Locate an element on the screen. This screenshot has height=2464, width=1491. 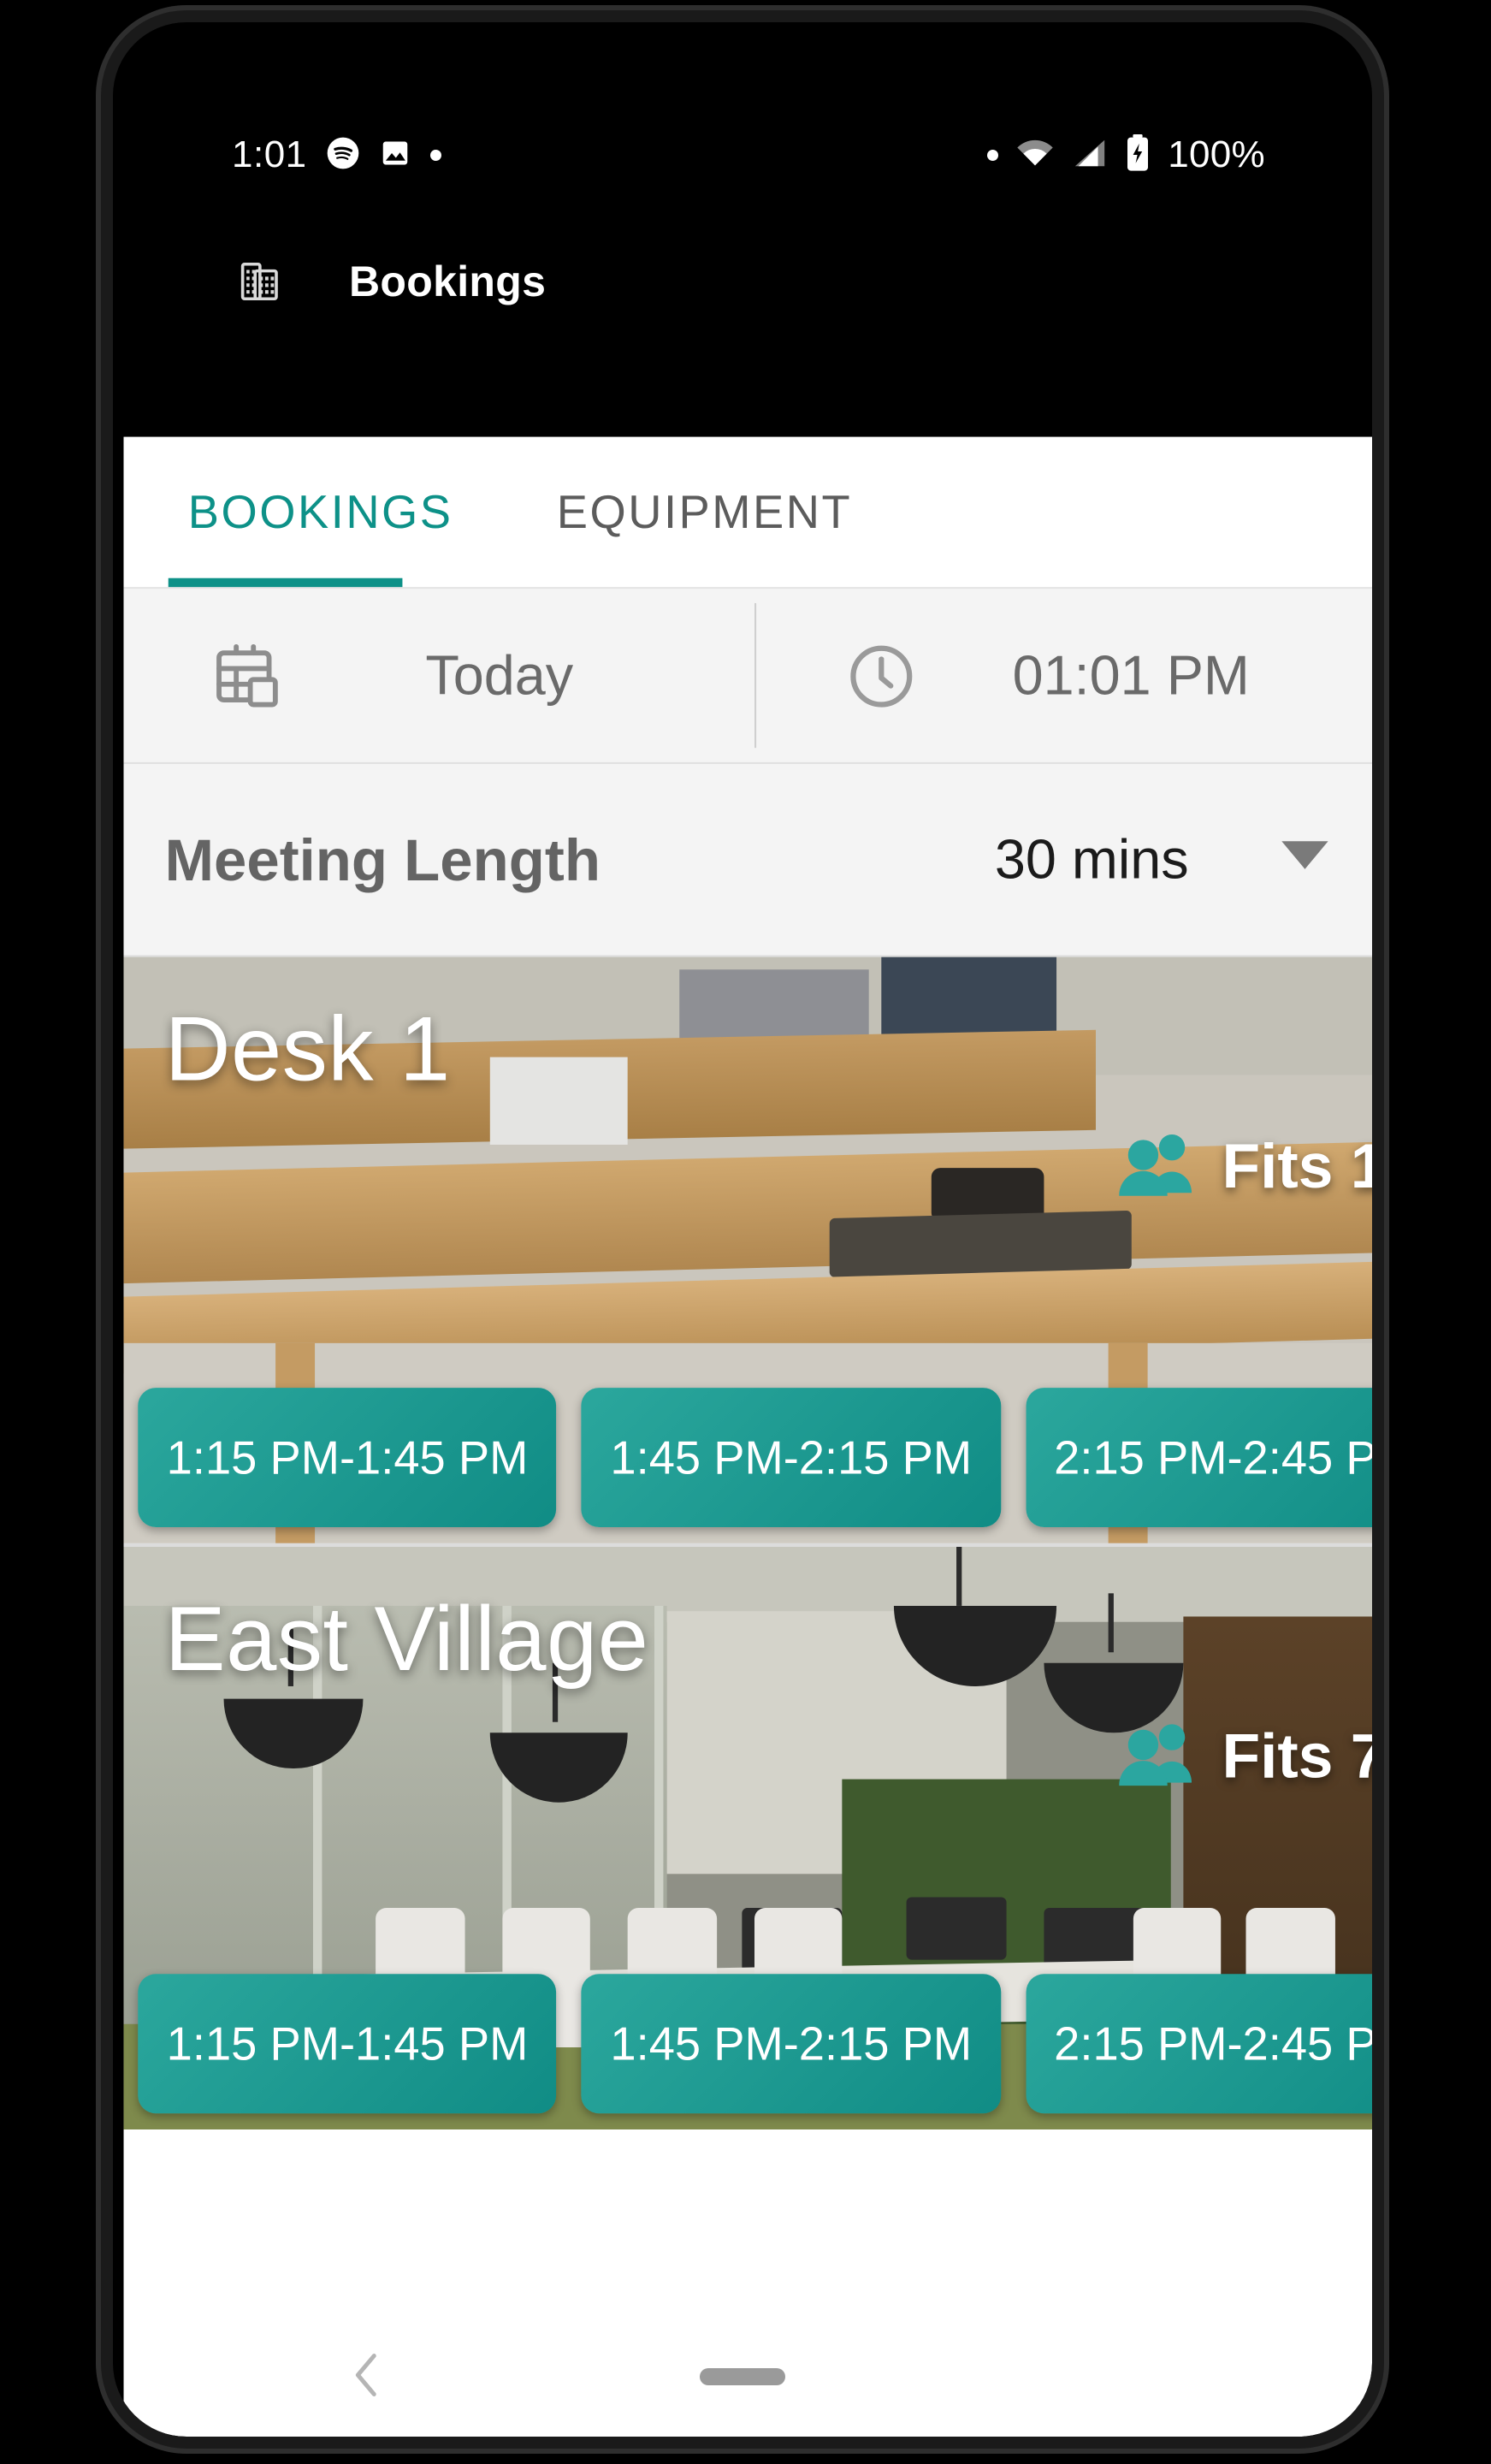
clock-icon is located at coordinates (881, 676).